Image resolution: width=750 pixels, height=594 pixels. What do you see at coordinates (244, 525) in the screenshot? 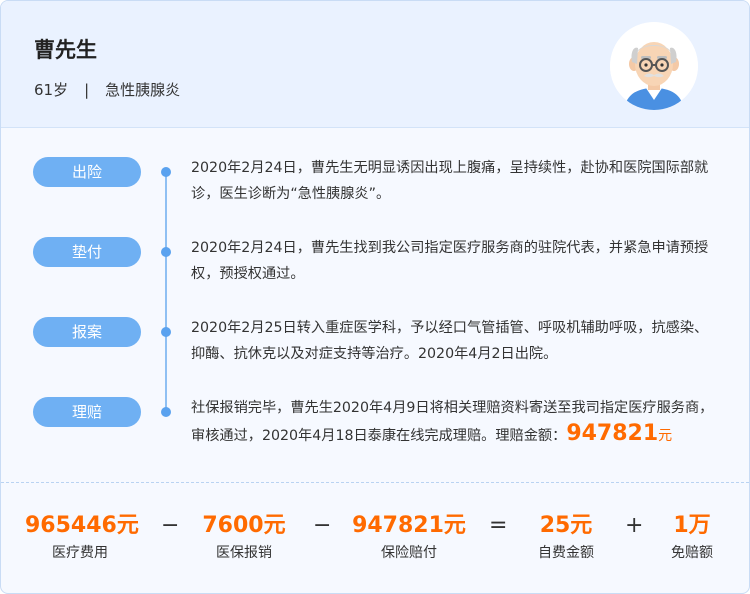
I see `summary-value: 7600元` at bounding box center [244, 525].